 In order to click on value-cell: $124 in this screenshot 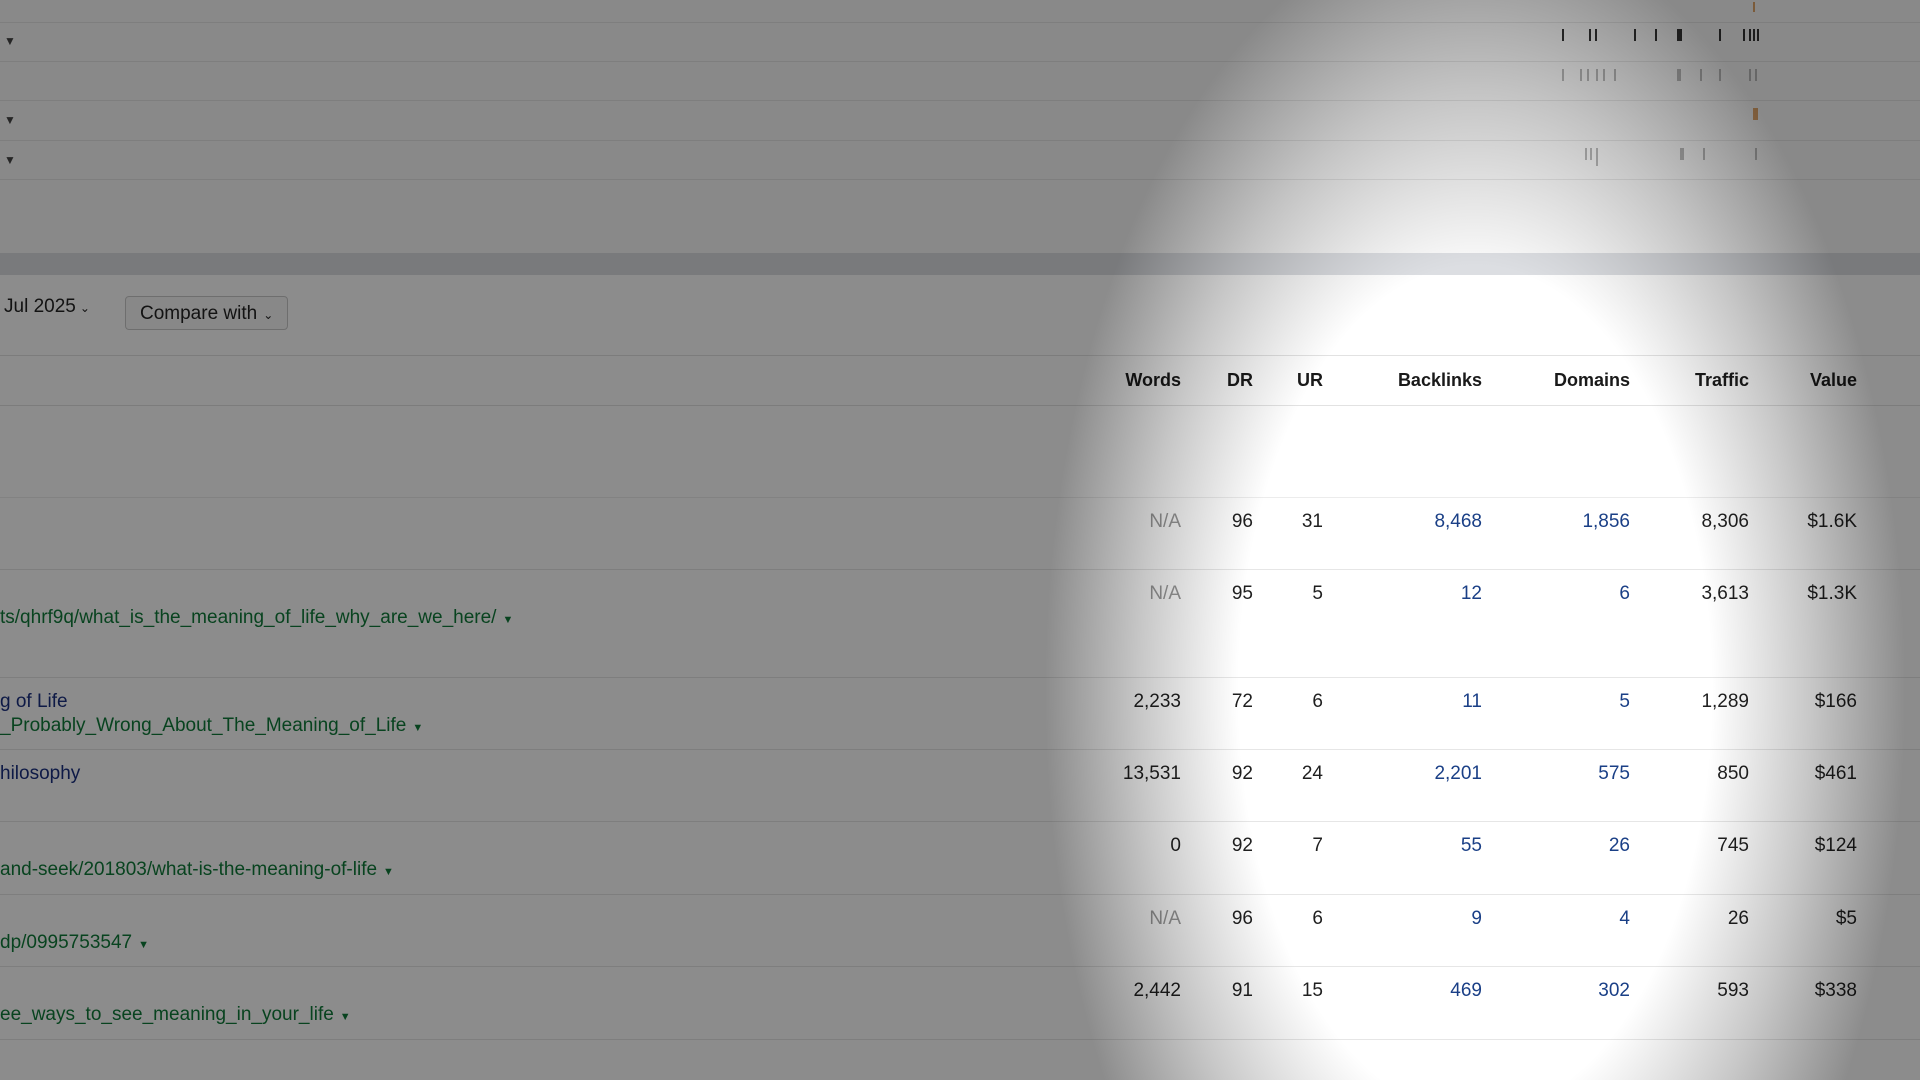, I will do `click(1835, 845)`.